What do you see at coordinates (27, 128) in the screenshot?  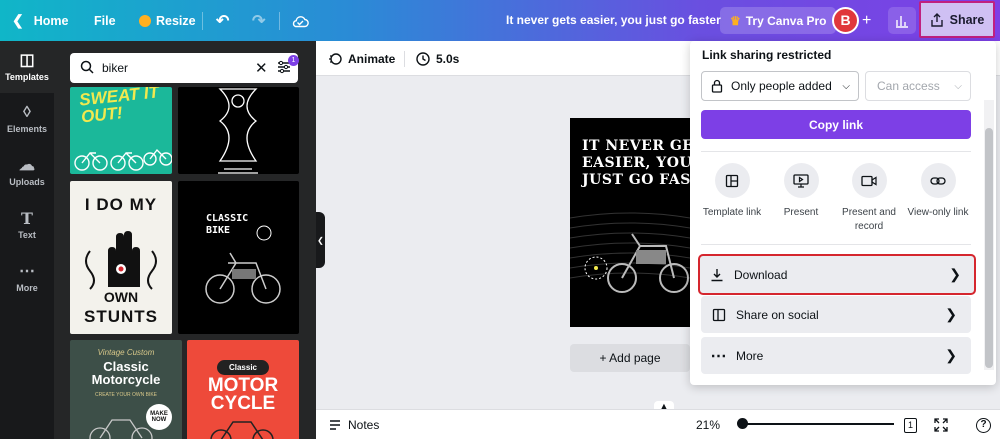 I see `rail-label: Elements` at bounding box center [27, 128].